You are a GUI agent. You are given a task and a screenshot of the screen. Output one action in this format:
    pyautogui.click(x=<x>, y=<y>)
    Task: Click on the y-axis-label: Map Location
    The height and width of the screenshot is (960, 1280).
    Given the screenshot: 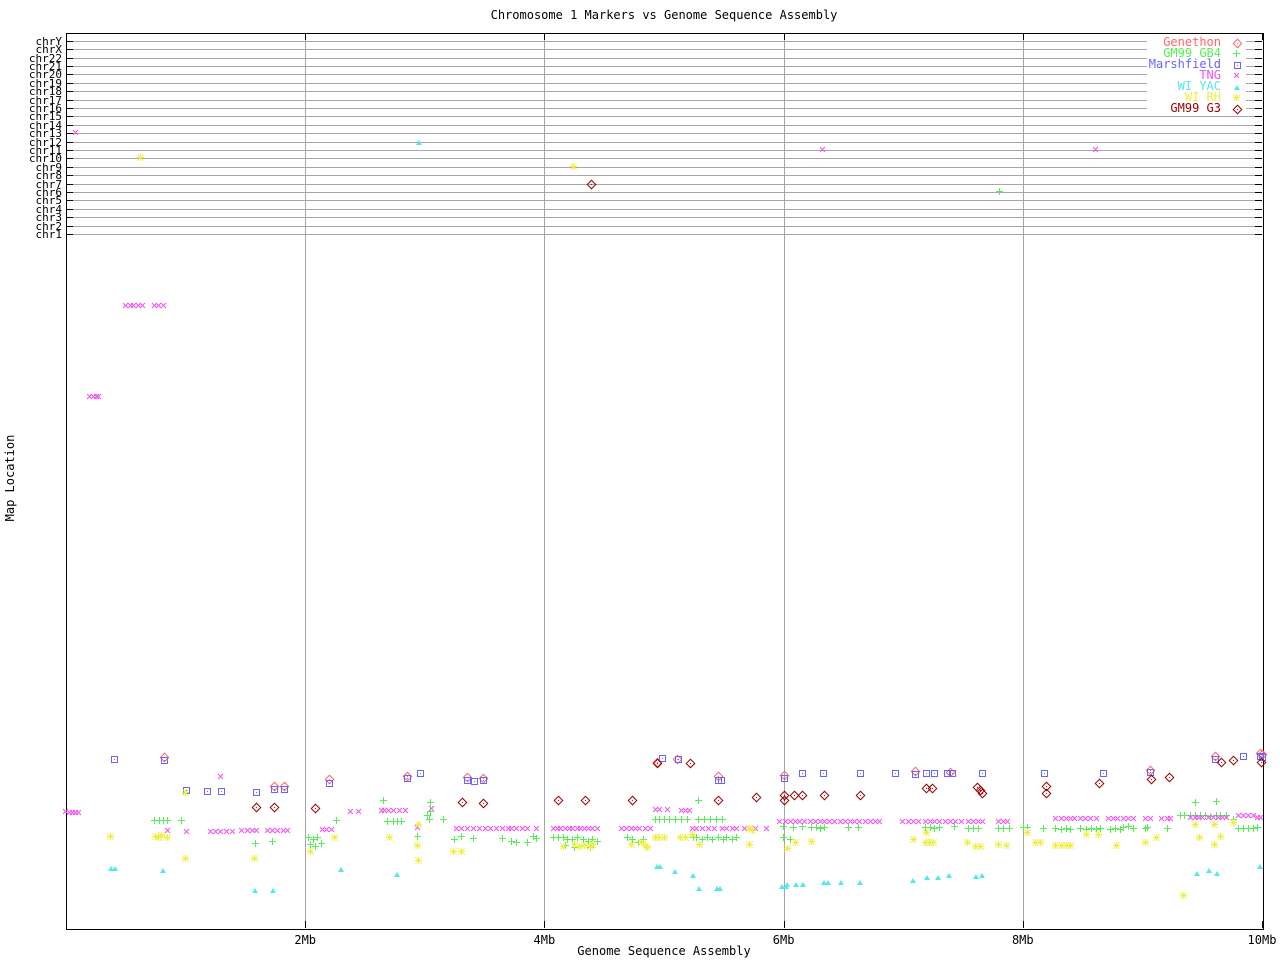 What is the action you would take?
    pyautogui.click(x=10, y=478)
    